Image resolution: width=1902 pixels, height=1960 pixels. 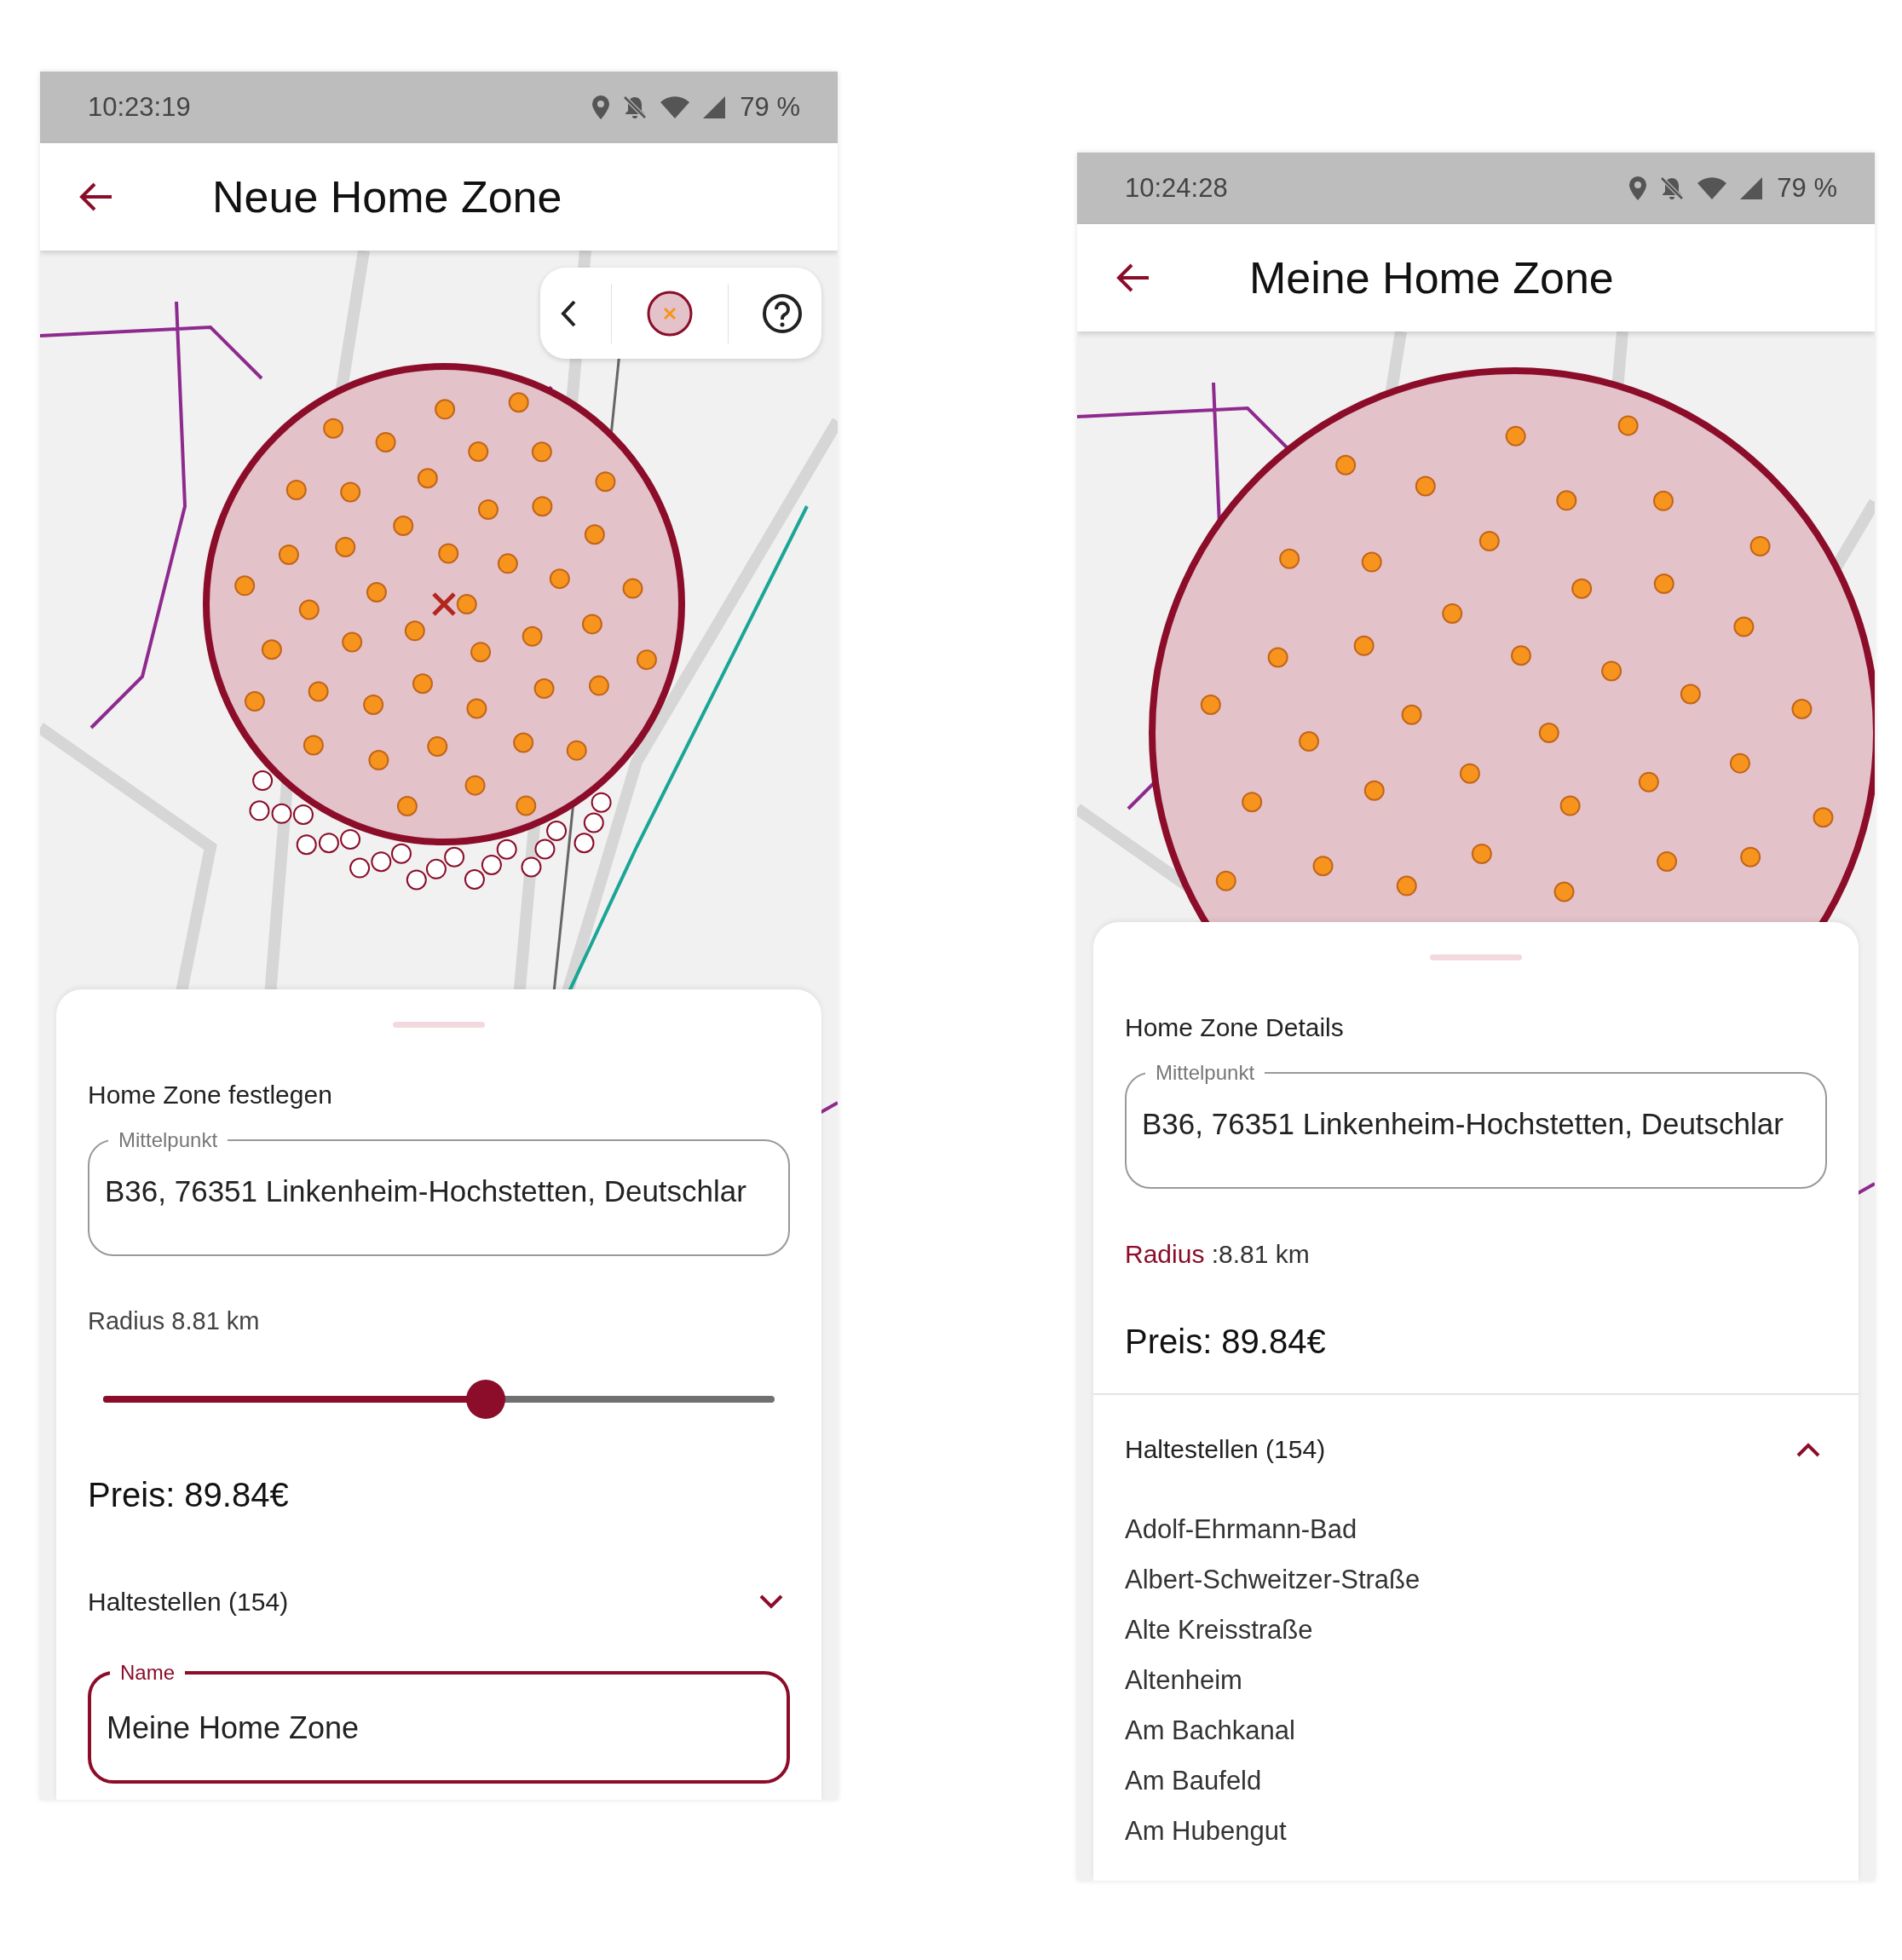 I want to click on status-time: 10:23:19, so click(x=140, y=107).